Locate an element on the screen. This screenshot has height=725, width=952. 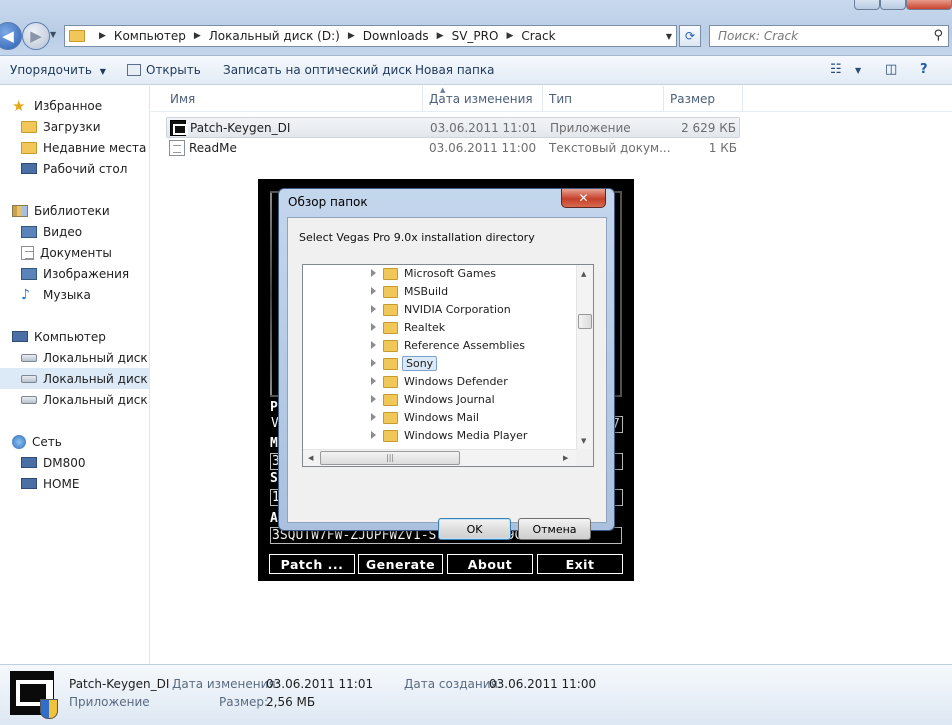
search-icon: ⚲ is located at coordinates (938, 35).